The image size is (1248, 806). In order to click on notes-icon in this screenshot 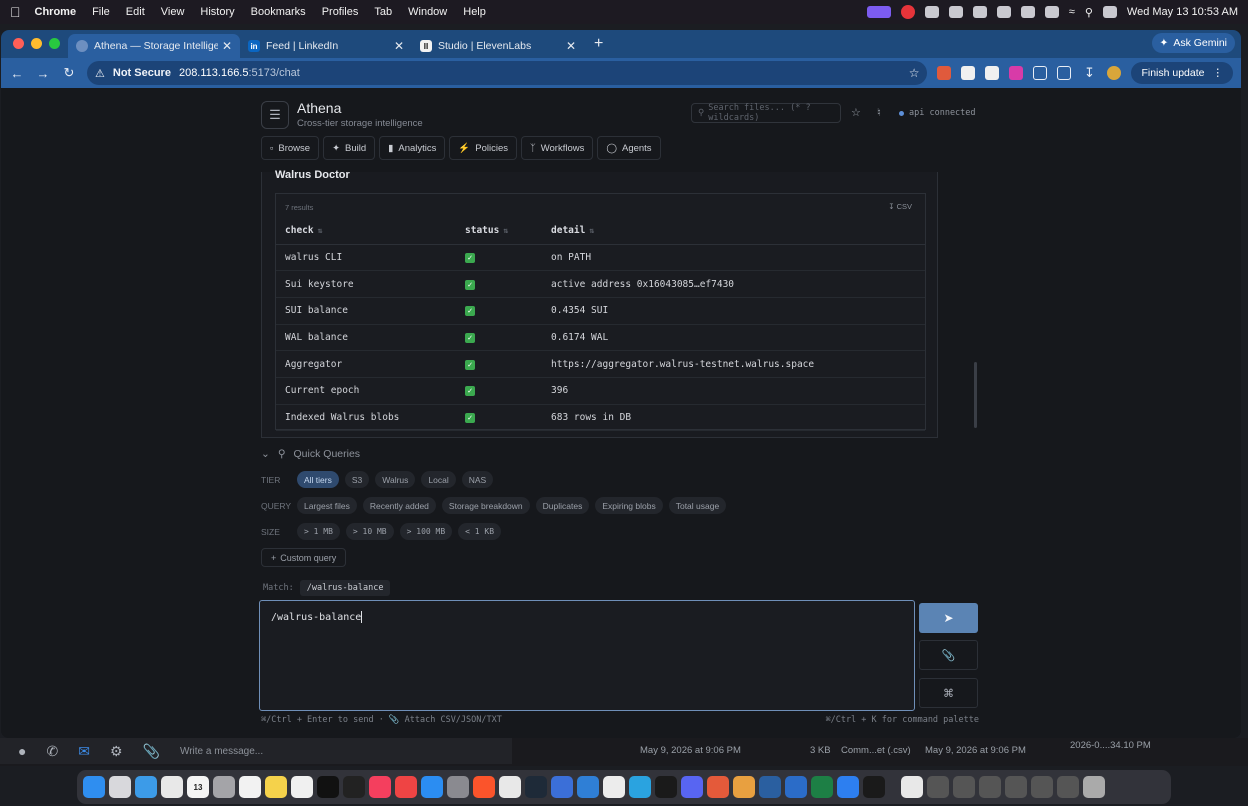, I will do `click(276, 787)`.